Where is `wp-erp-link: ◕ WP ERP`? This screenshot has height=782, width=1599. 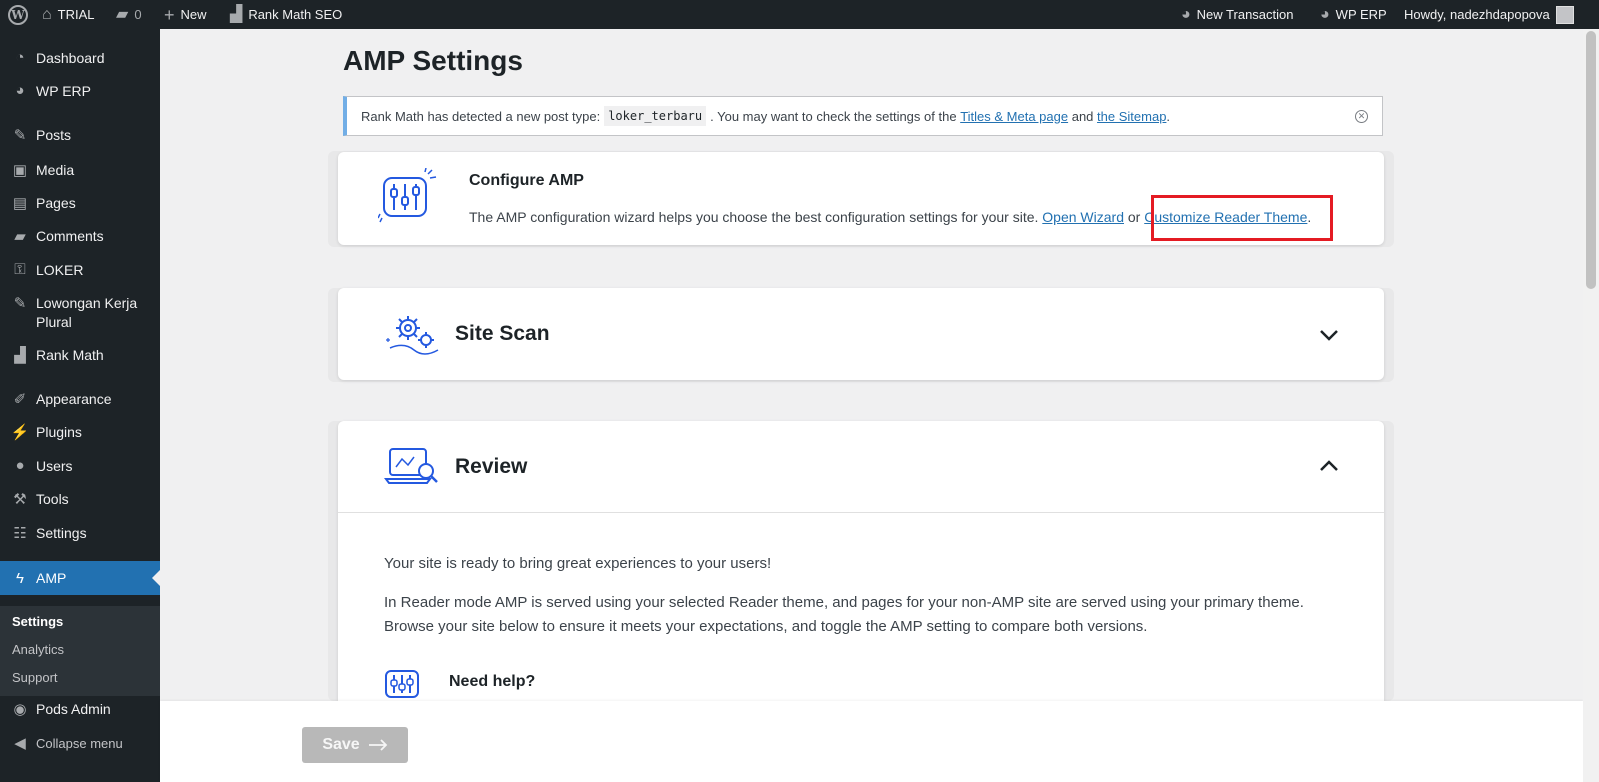
wp-erp-link: ◕ WP ERP is located at coordinates (1353, 14).